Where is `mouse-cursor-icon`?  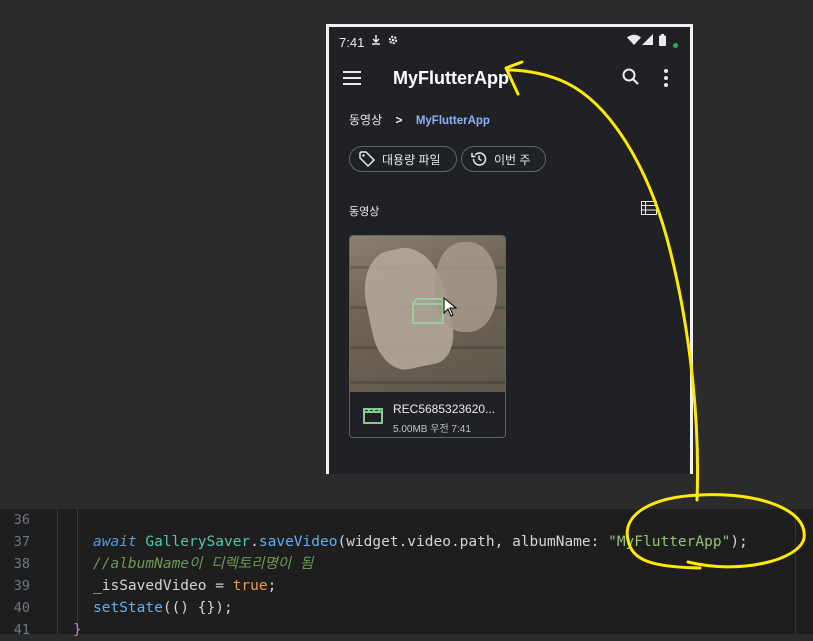 mouse-cursor-icon is located at coordinates (450, 308).